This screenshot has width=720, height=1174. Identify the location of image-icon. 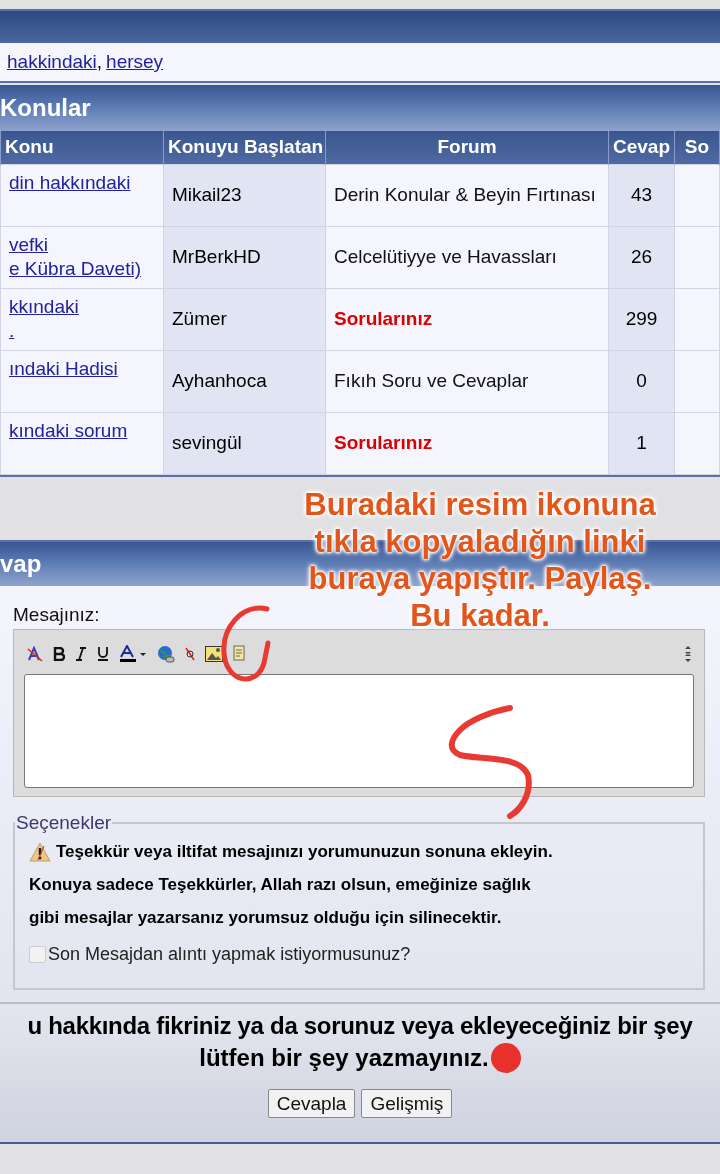
(214, 653).